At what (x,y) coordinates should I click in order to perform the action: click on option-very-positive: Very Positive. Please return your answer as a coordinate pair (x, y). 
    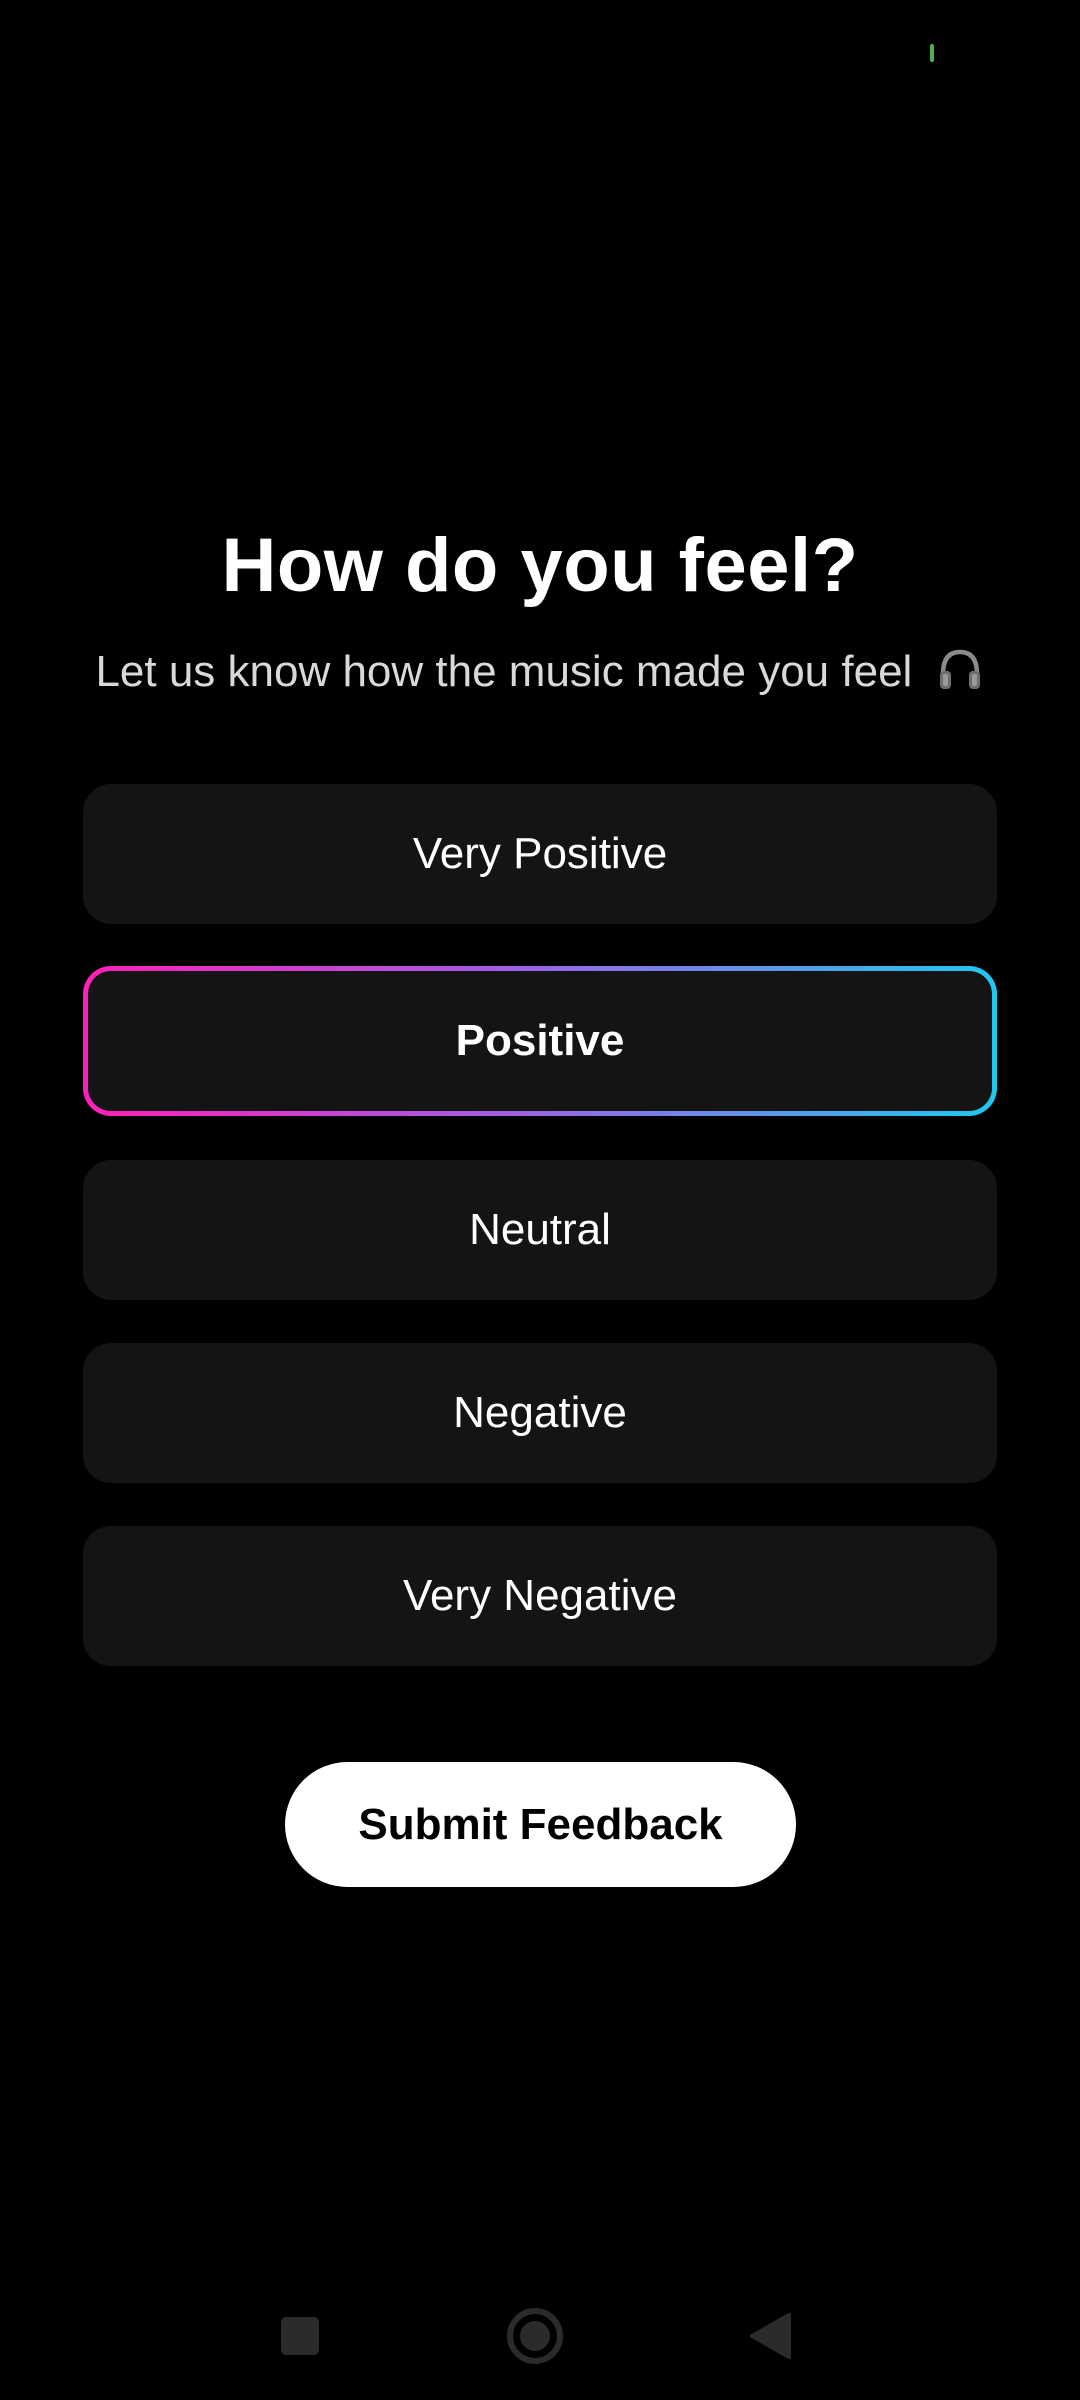
    Looking at the image, I should click on (540, 854).